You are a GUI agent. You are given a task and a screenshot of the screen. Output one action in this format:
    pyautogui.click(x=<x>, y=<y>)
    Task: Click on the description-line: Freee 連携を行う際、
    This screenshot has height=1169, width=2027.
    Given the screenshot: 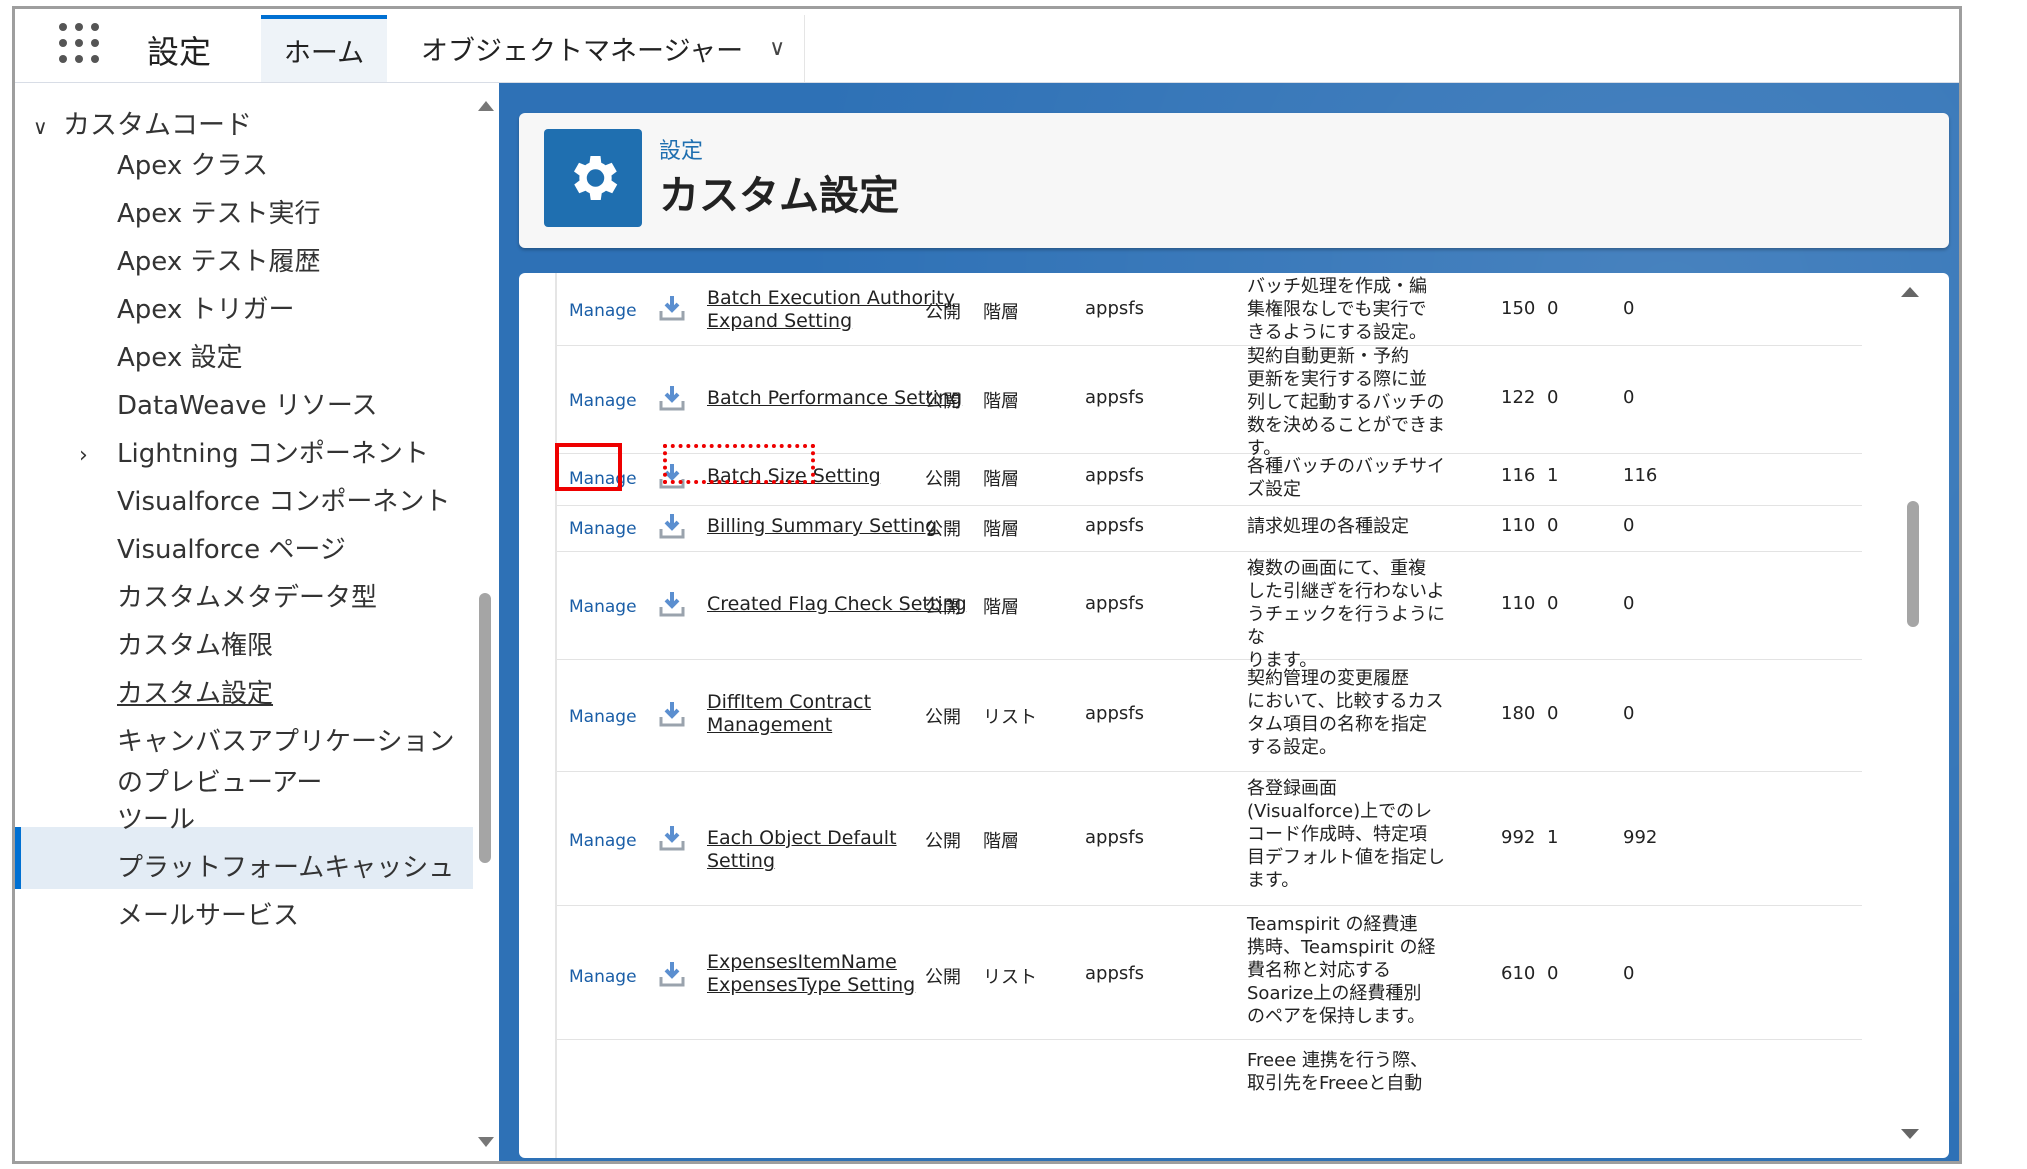 What is the action you would take?
    pyautogui.click(x=1337, y=1060)
    